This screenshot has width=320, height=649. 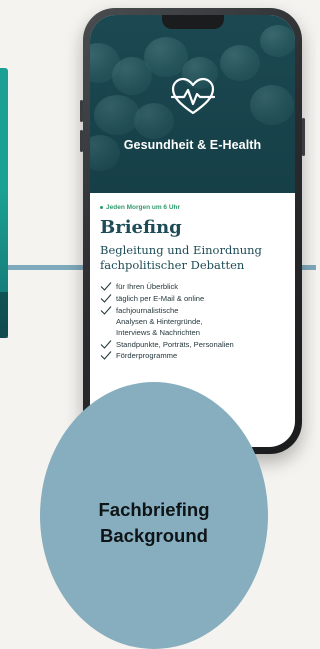 I want to click on left-card-shadow, so click(x=4, y=315).